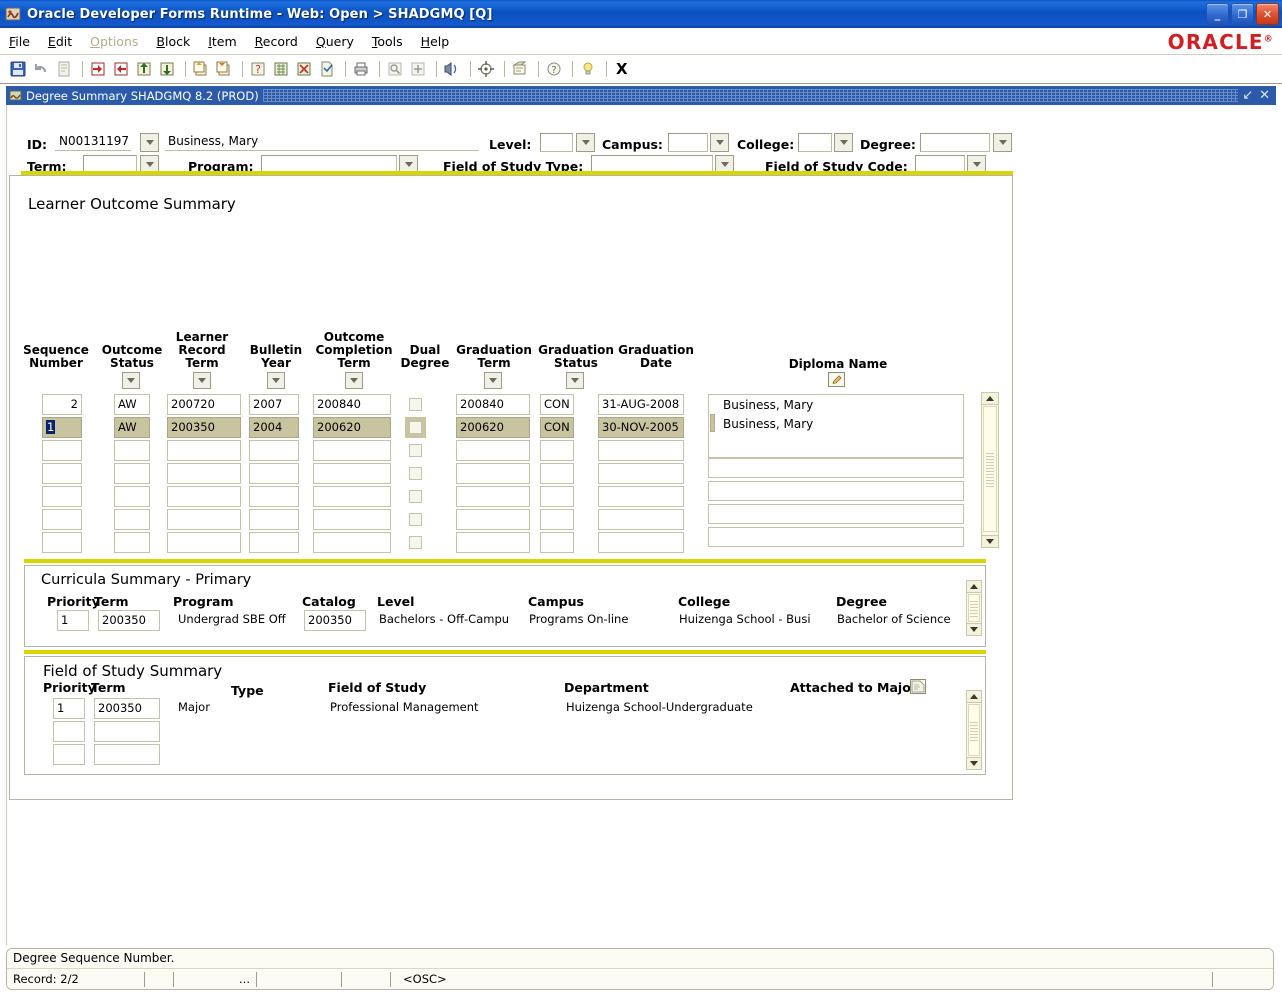  What do you see at coordinates (418, 69) in the screenshot?
I see `add-icon` at bounding box center [418, 69].